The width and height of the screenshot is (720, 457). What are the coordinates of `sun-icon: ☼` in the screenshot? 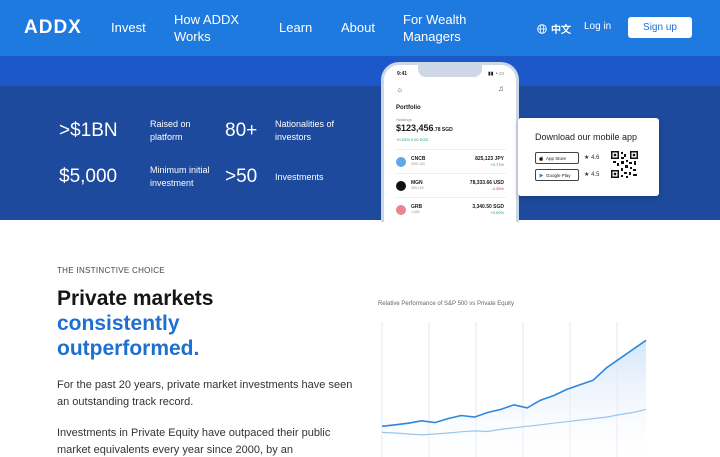 It's located at (400, 89).